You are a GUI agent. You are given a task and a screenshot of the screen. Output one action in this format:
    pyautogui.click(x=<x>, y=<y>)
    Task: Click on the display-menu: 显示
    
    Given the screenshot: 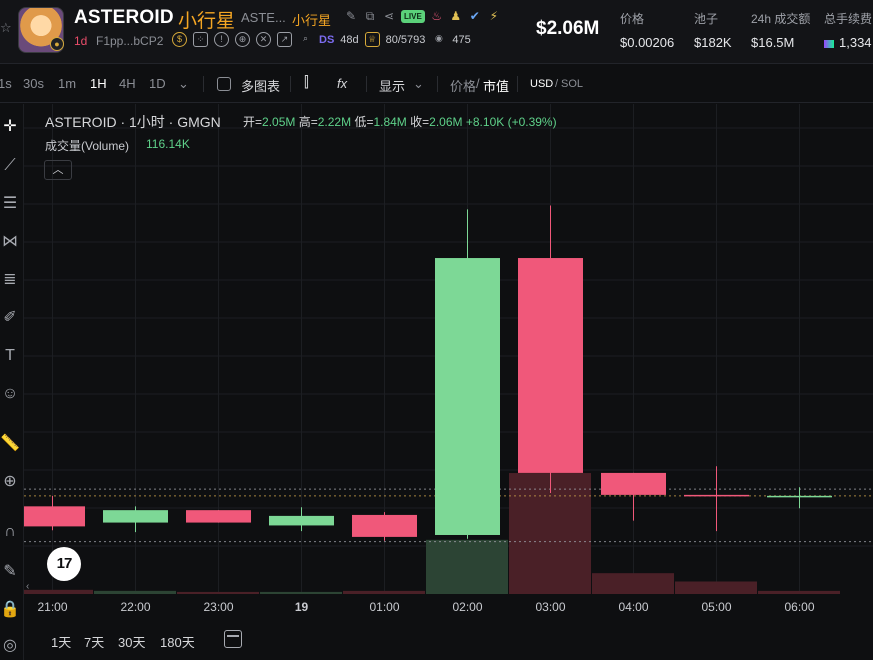 What is the action you would take?
    pyautogui.click(x=392, y=85)
    